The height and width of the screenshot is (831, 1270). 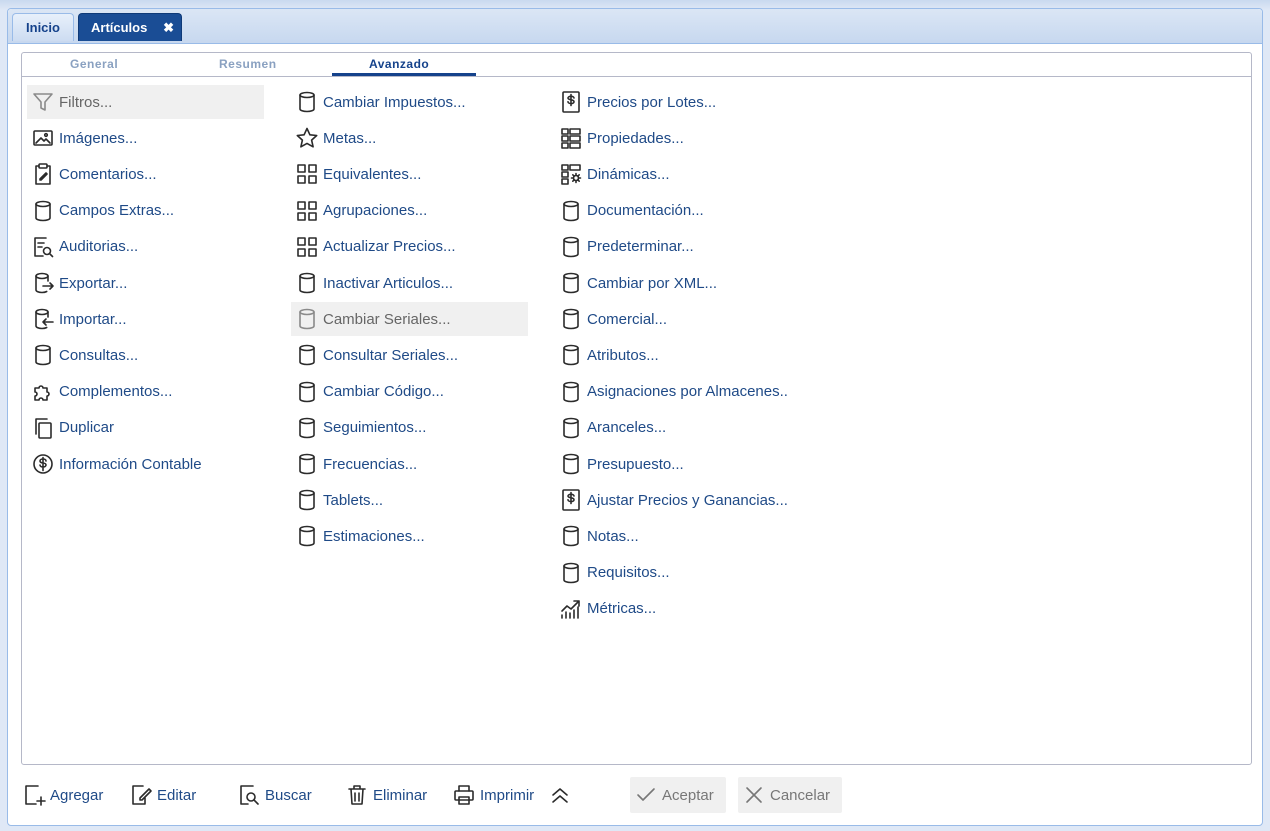 What do you see at coordinates (43, 138) in the screenshot?
I see `image-icon` at bounding box center [43, 138].